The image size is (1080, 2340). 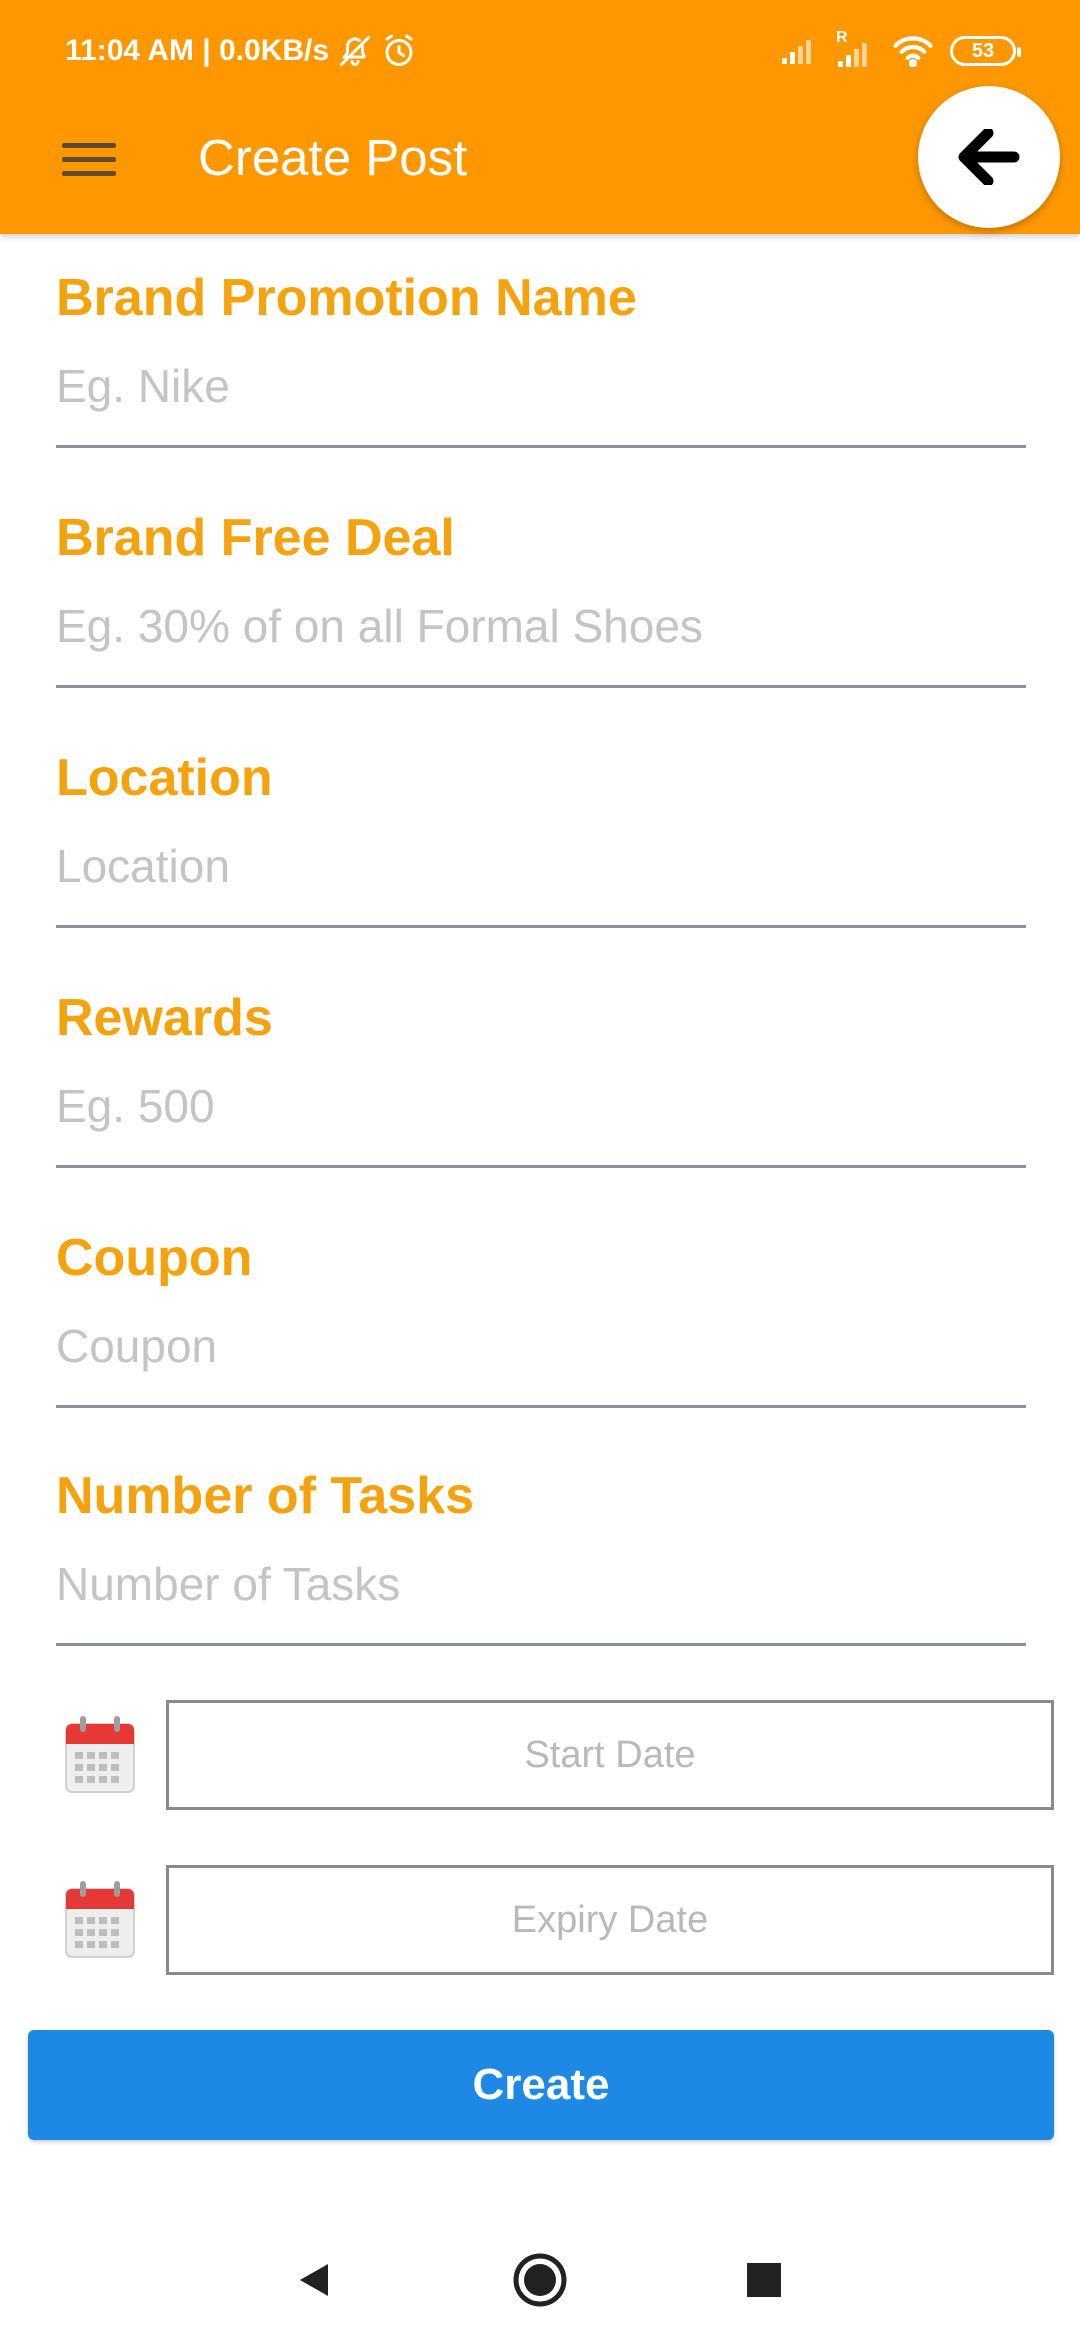 What do you see at coordinates (541, 1584) in the screenshot?
I see `number-of-tasks-input` at bounding box center [541, 1584].